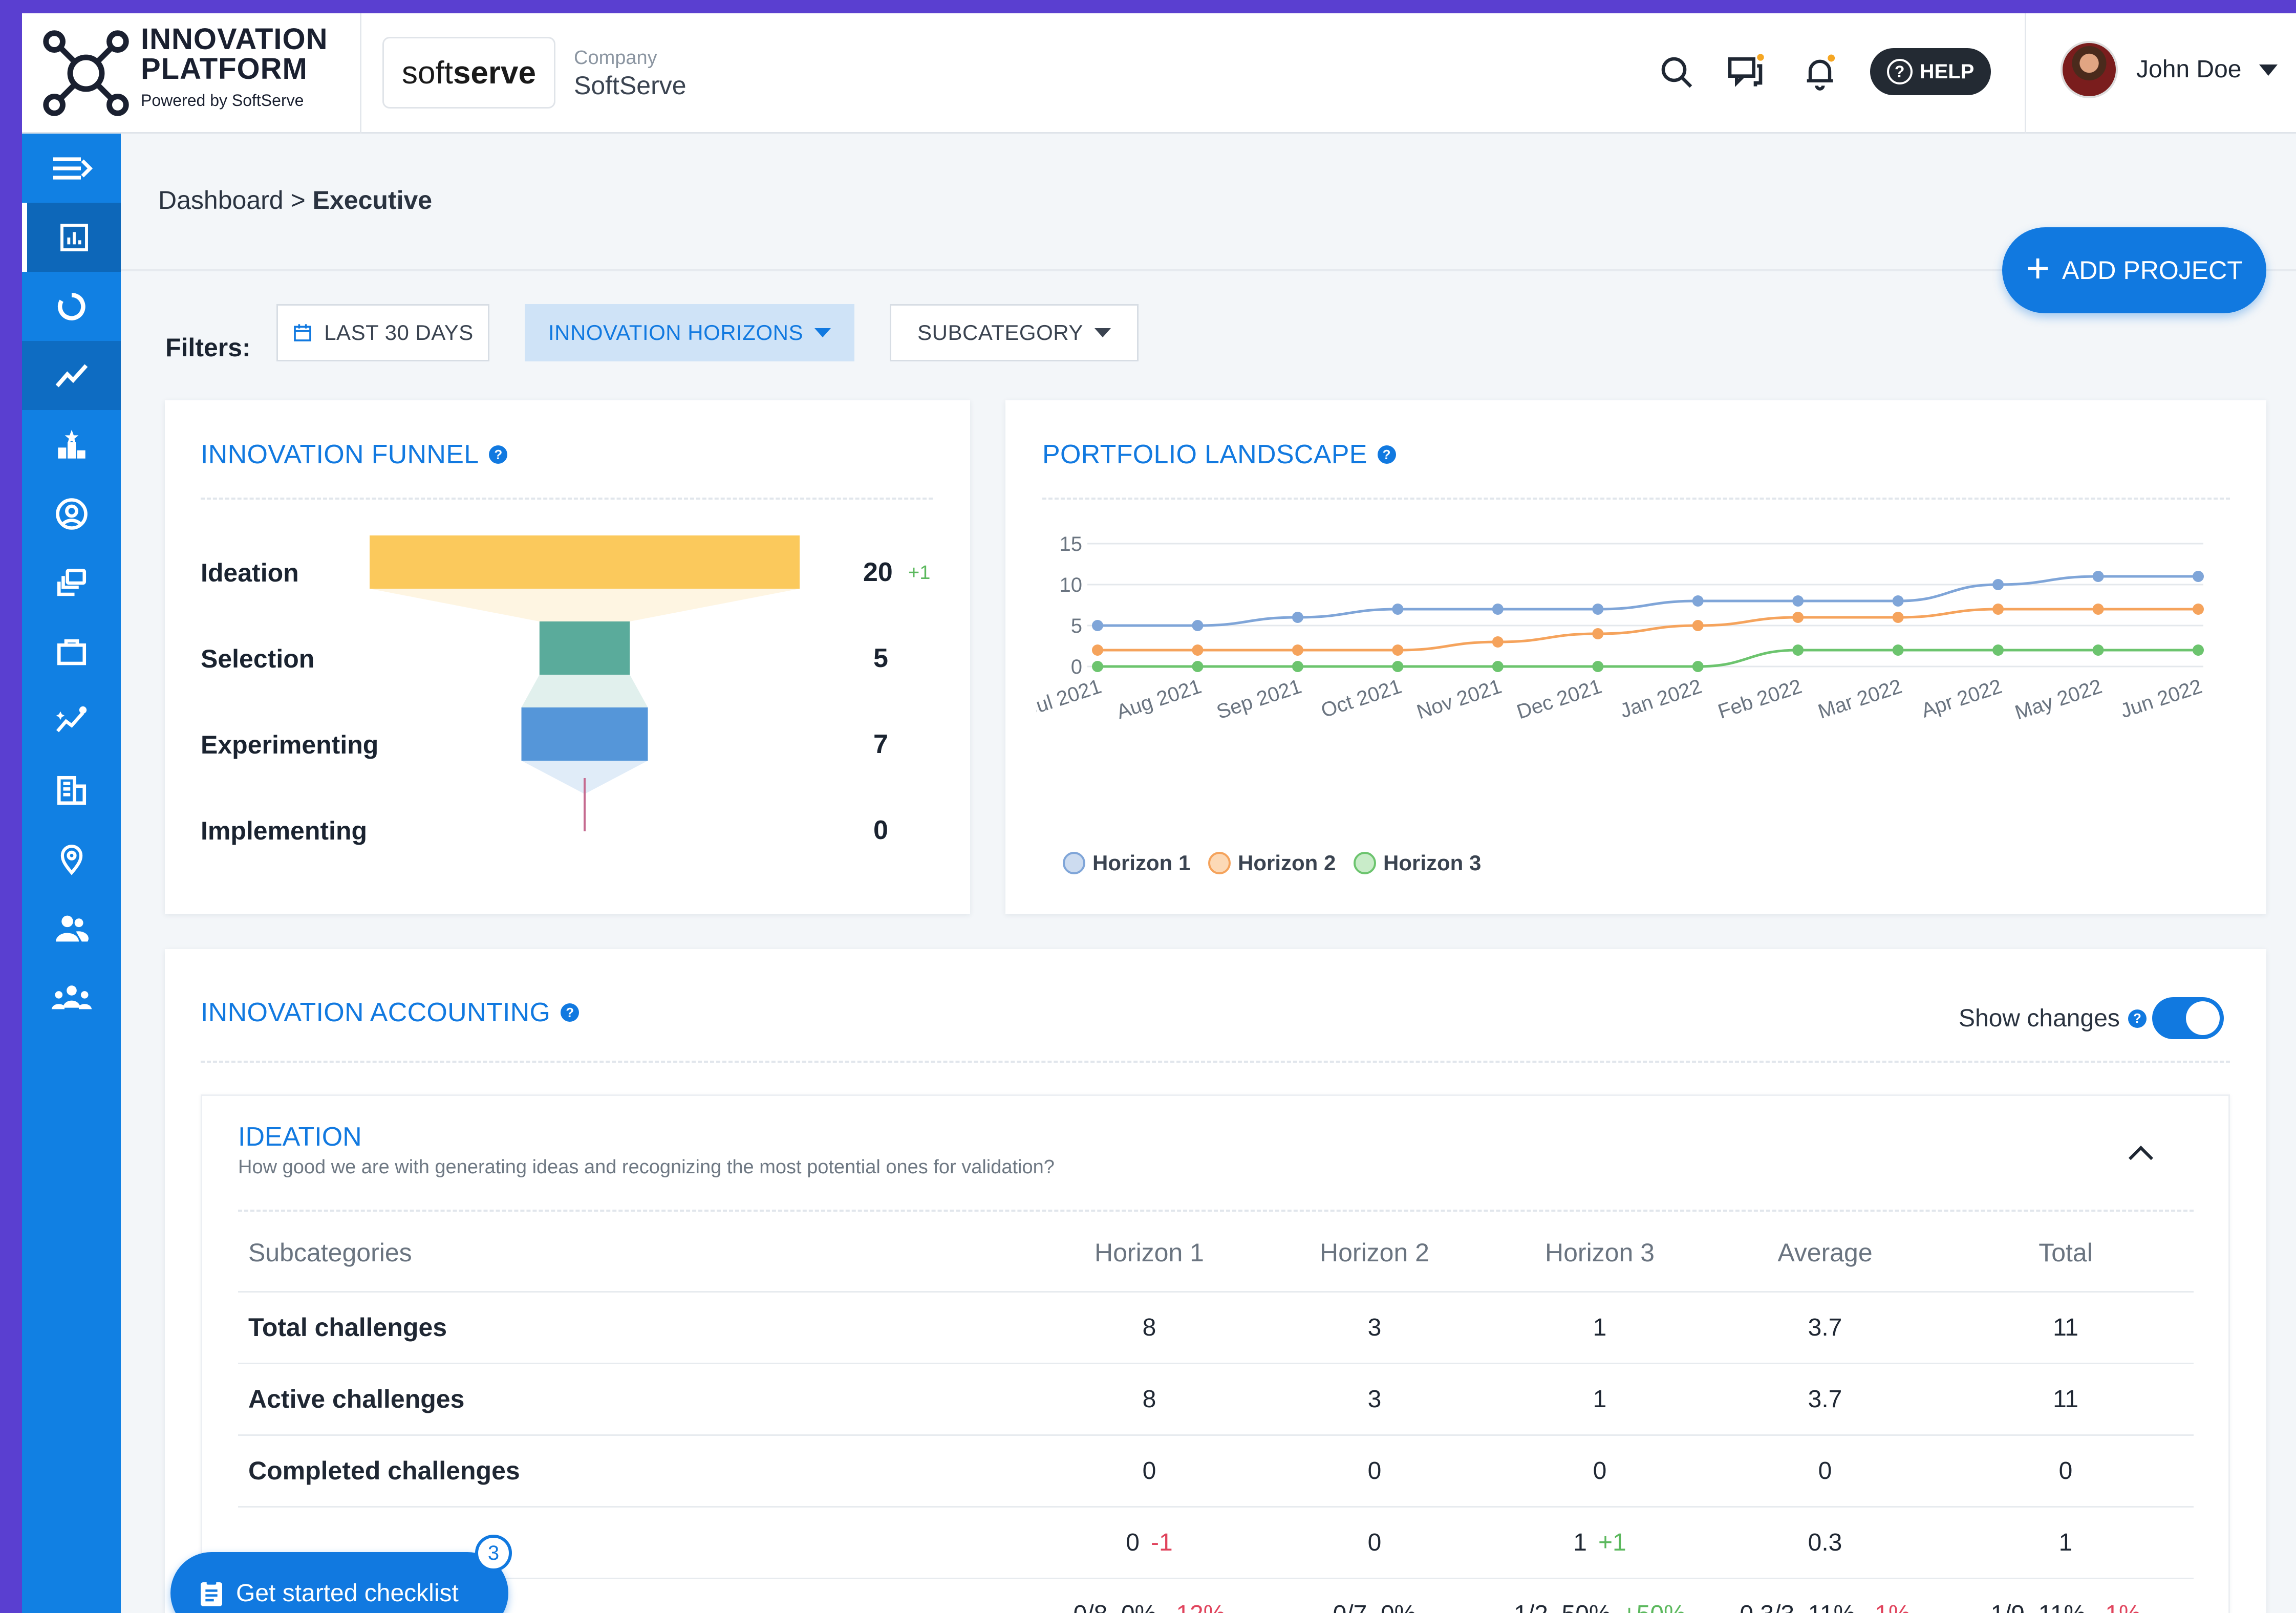 The image size is (2296, 1613). Describe the element at coordinates (1417, 863) in the screenshot. I see `legend-item-horizon-3: Horizon 3` at that location.